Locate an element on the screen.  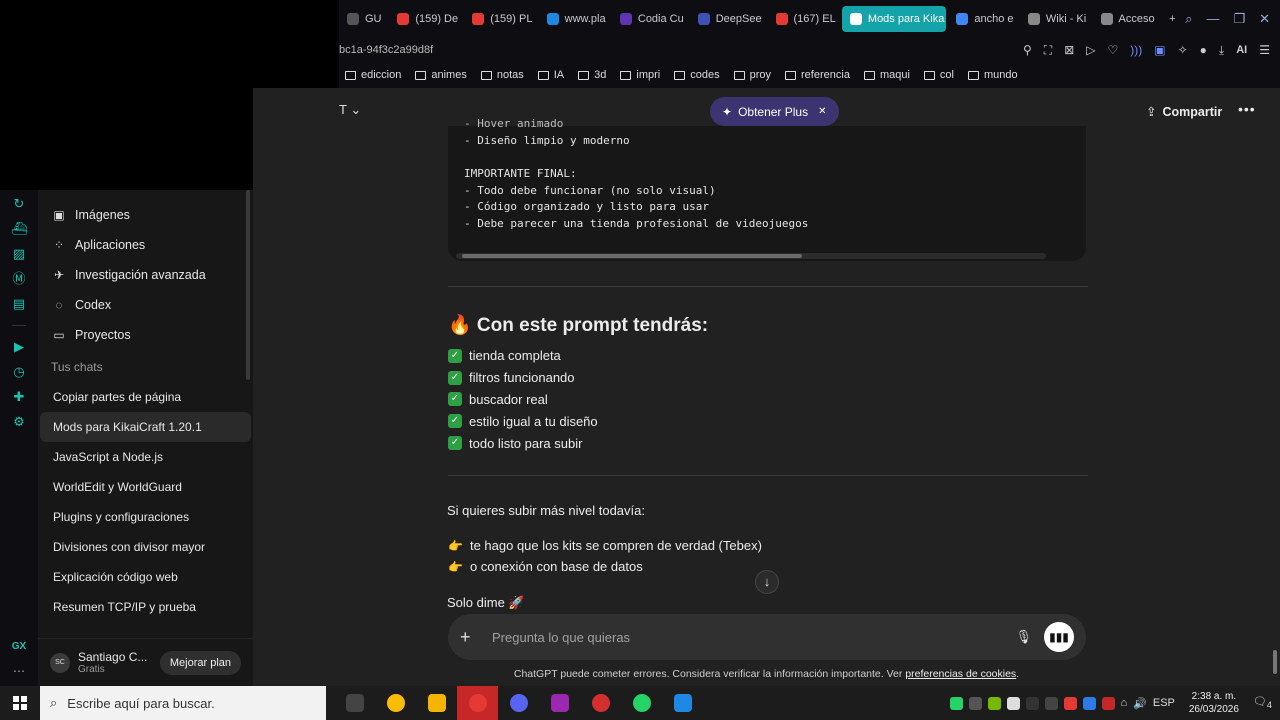
browser-tab: Codia Cu is located at coordinates (650, 19).